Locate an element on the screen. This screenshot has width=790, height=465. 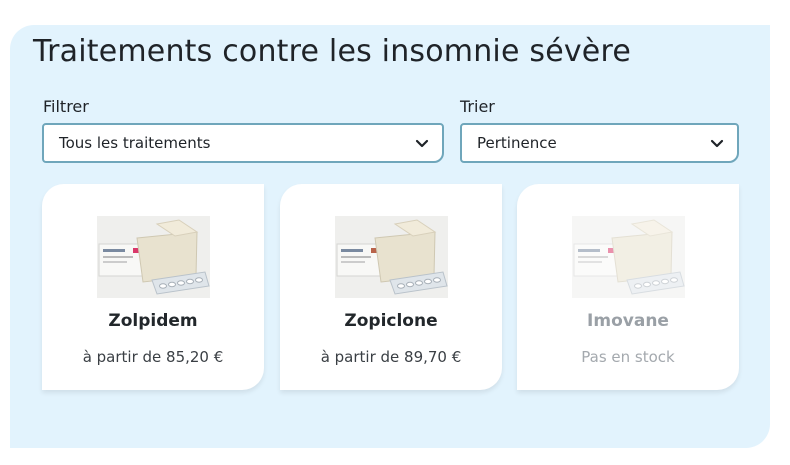
filter-label: Filtrer is located at coordinates (66, 106).